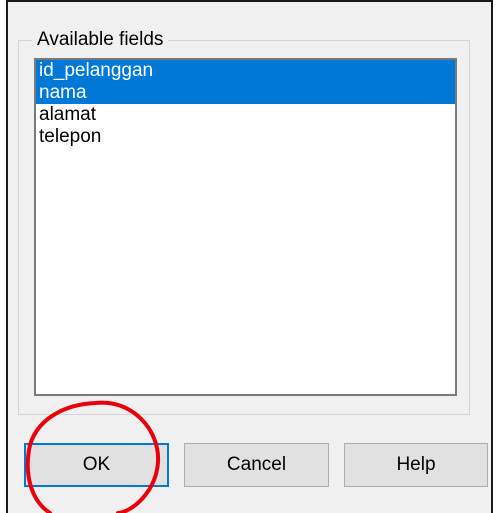  I want to click on ok-button: OK, so click(96, 465).